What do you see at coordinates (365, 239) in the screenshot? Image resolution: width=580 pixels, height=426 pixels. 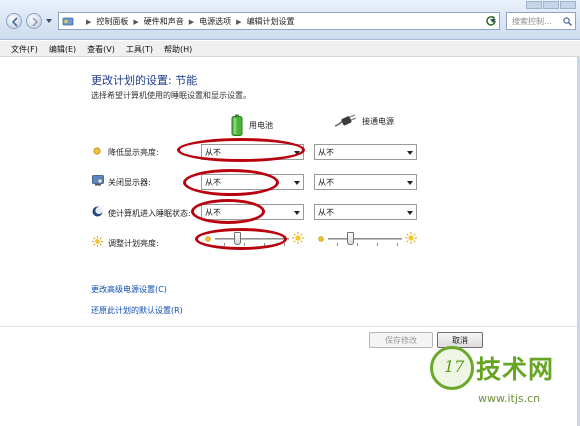 I see `brightness-plugged-track` at bounding box center [365, 239].